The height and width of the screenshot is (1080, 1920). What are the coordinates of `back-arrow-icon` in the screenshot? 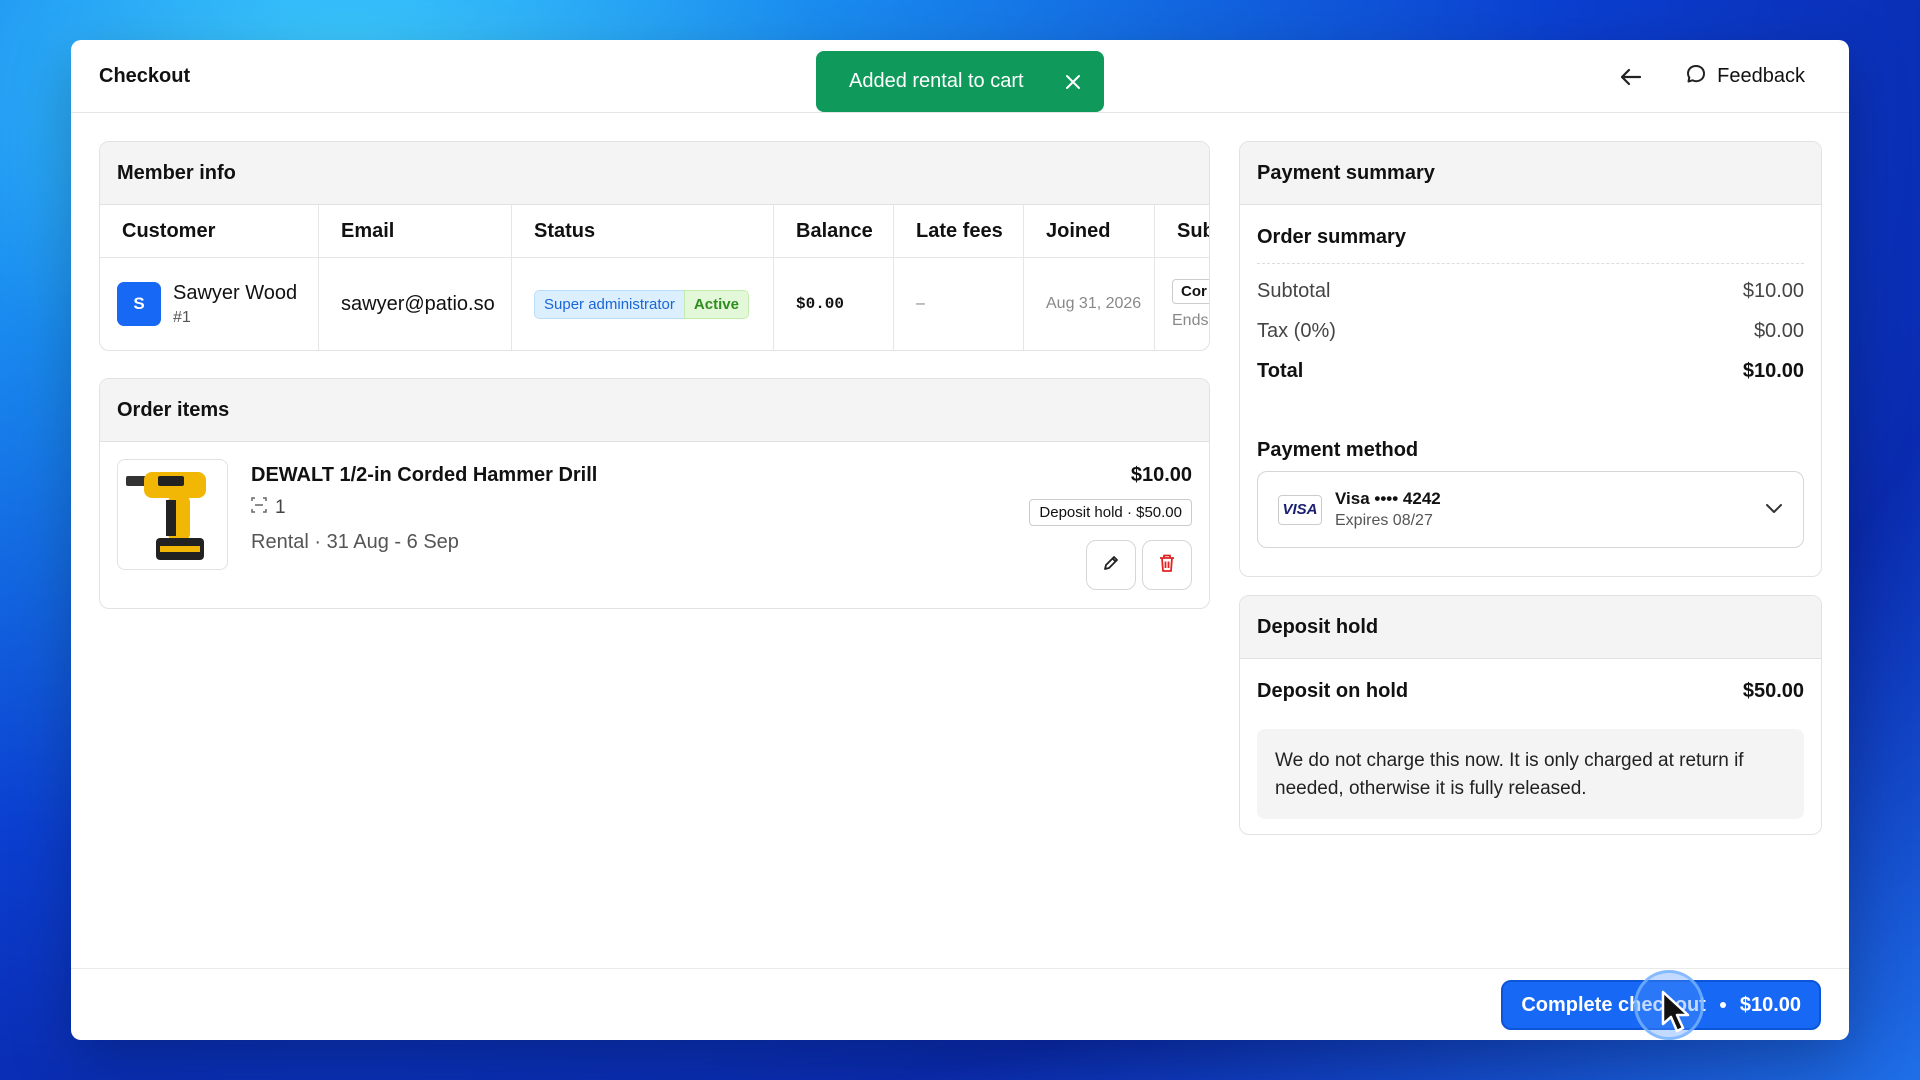 It's located at (1631, 77).